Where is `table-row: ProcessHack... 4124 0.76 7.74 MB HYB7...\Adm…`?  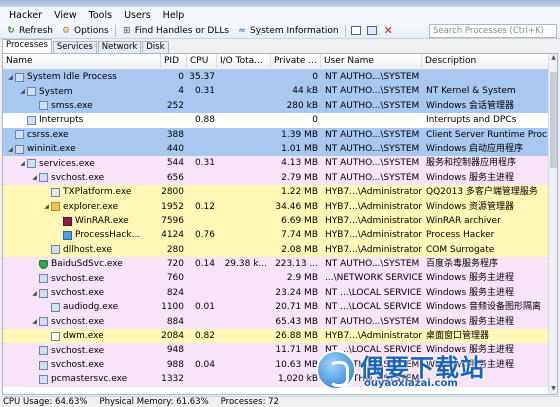 table-row: ProcessHack... 4124 0.76 7.74 MB HYB7...\Adm… is located at coordinates (276, 235).